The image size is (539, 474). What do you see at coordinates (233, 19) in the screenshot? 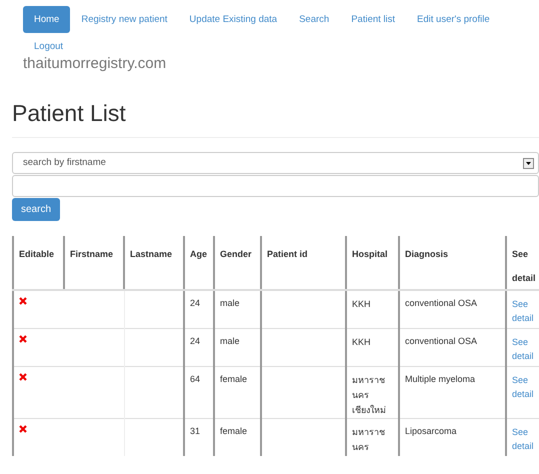
I see `nav-tab: Update Existing data` at bounding box center [233, 19].